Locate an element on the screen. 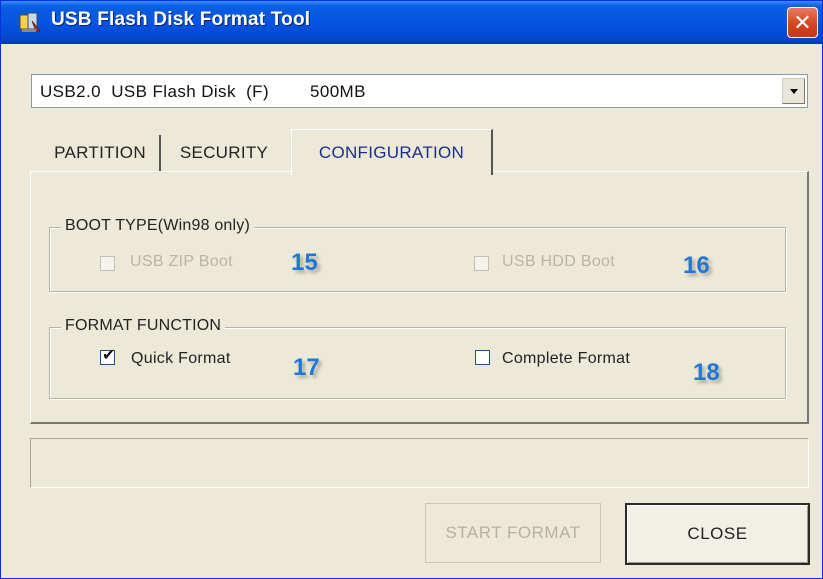 The image size is (823, 579). tab-security: SECURITY is located at coordinates (224, 153).